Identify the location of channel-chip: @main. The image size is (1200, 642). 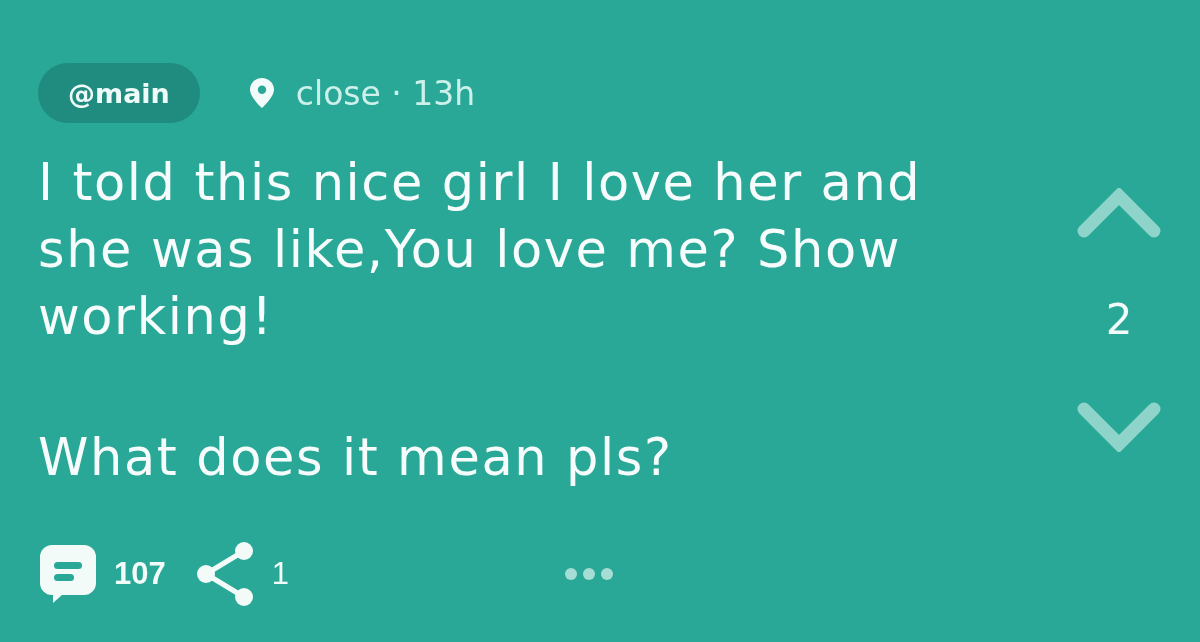
(119, 93).